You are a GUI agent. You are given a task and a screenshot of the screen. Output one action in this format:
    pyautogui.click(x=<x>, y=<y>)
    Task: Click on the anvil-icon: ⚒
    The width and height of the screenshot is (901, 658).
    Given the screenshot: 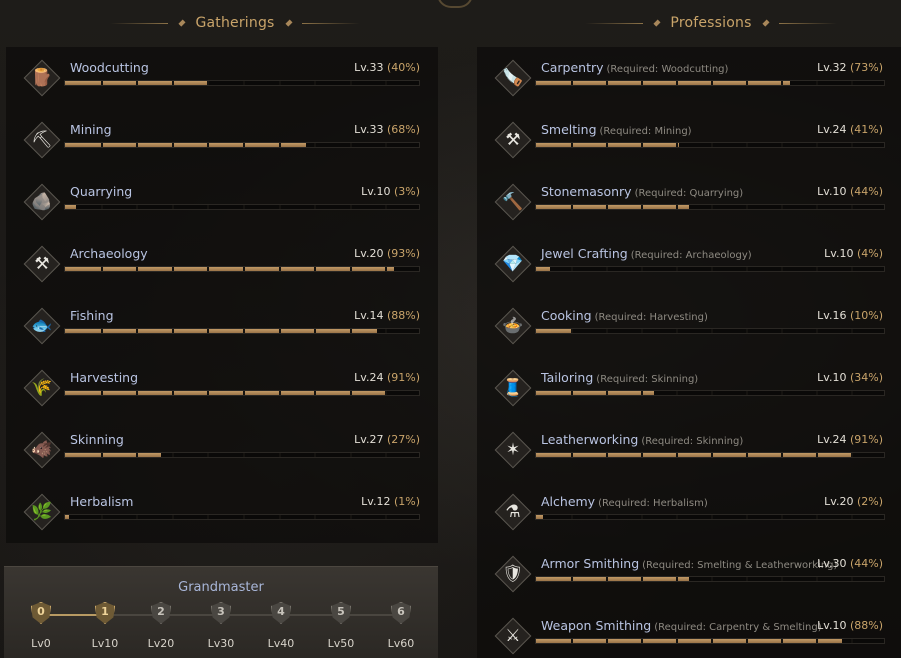 What is the action you would take?
    pyautogui.click(x=513, y=140)
    